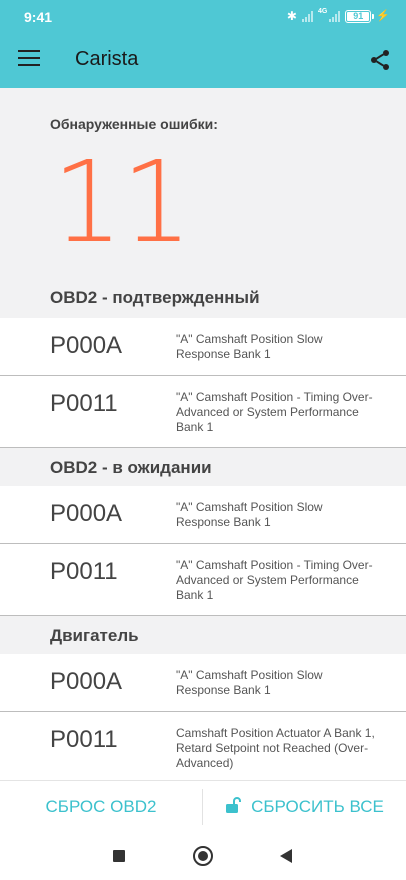  Describe the element at coordinates (203, 16) in the screenshot. I see `status-bar: 9:41 ✱ 4G 91 ⚡` at that location.